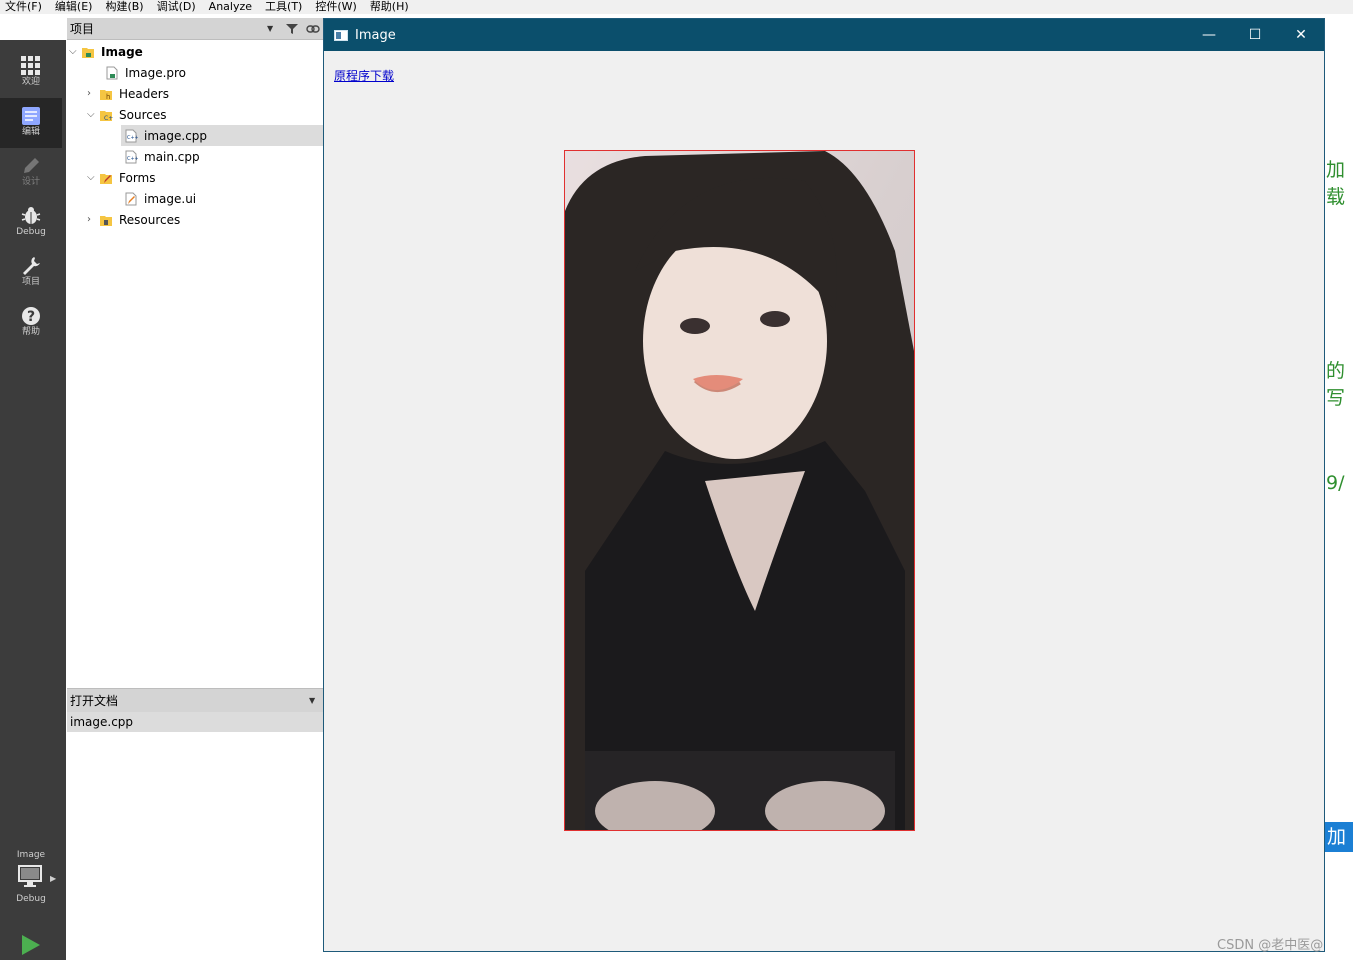  Describe the element at coordinates (31, 262) in the screenshot. I see `wrench-icon` at that location.